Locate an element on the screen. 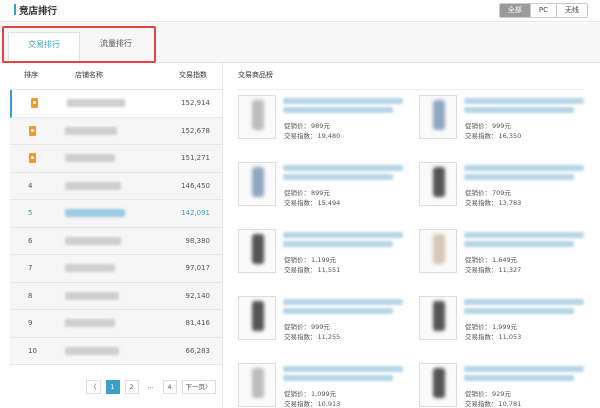 The image size is (600, 408). promo-price-value: 1,099元 is located at coordinates (324, 394).